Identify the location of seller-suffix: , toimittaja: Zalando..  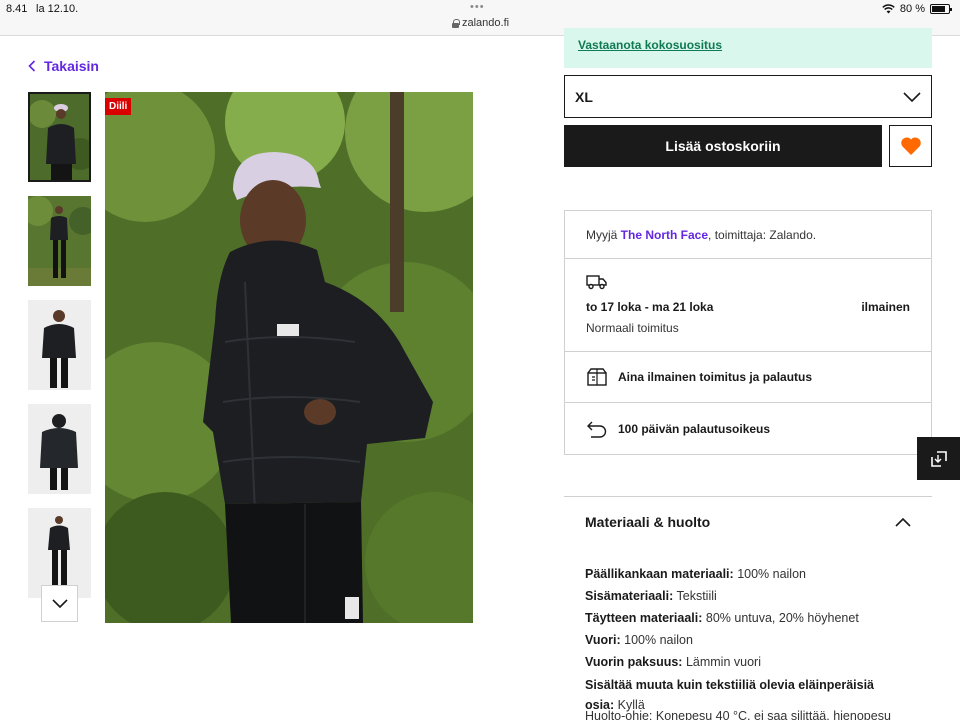
(762, 235).